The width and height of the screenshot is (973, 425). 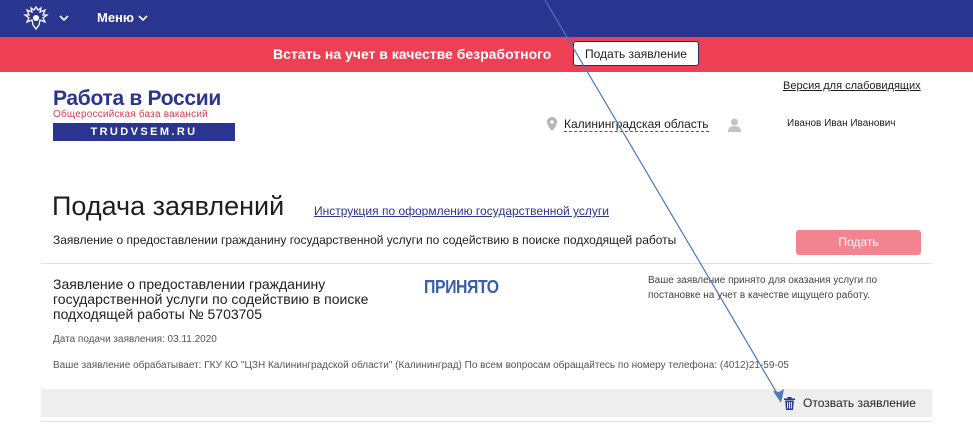 I want to click on trash-icon, so click(x=789, y=403).